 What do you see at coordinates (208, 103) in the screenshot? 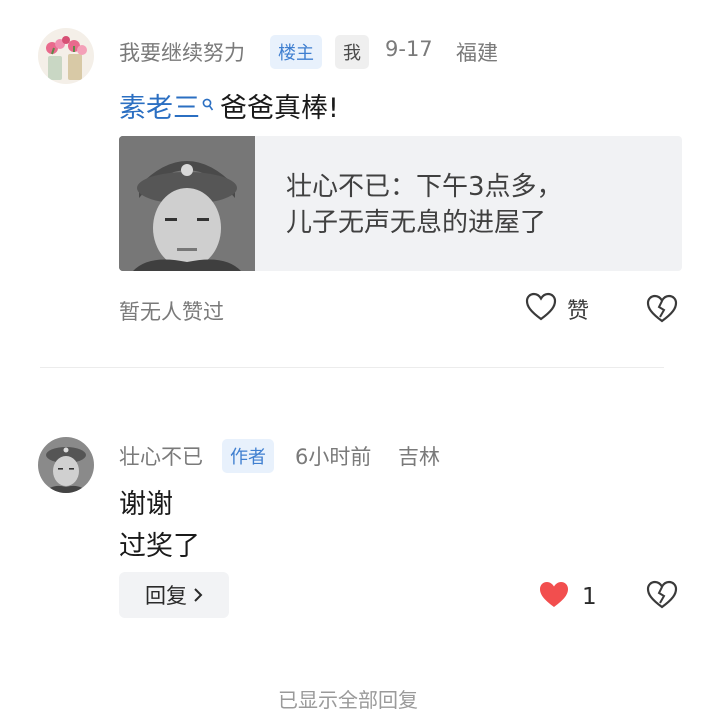
I see `search-icon` at bounding box center [208, 103].